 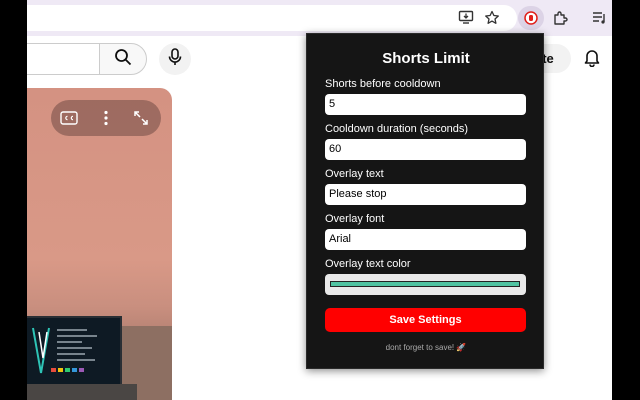 I want to click on overlay-text-color-label: Overlay text color, so click(x=368, y=264).